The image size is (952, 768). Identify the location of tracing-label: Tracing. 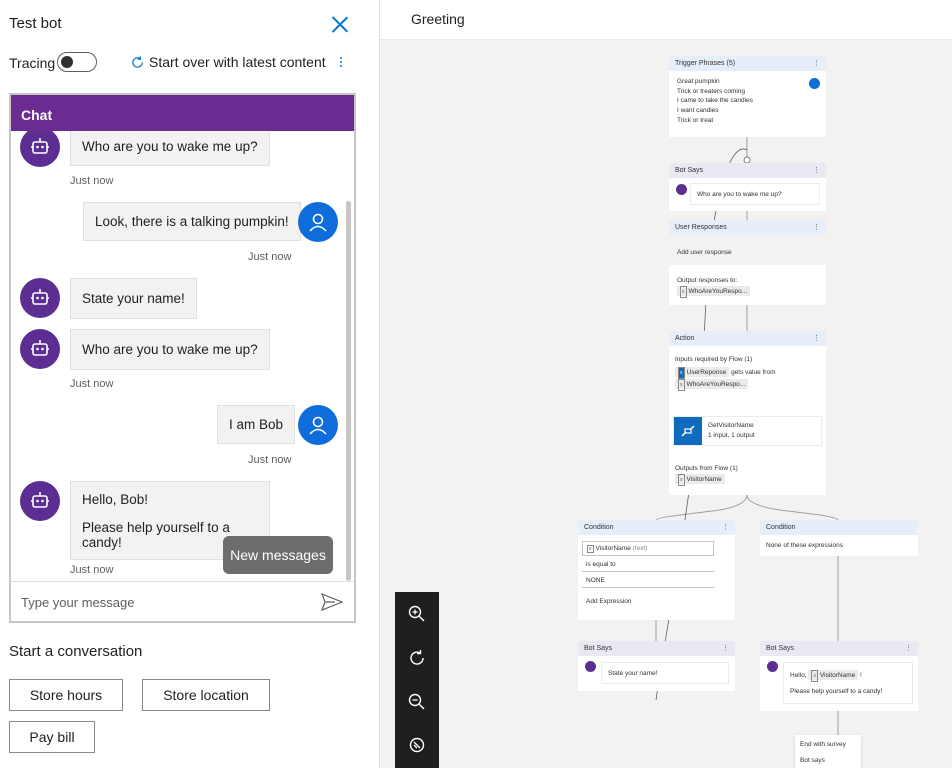
(32, 63).